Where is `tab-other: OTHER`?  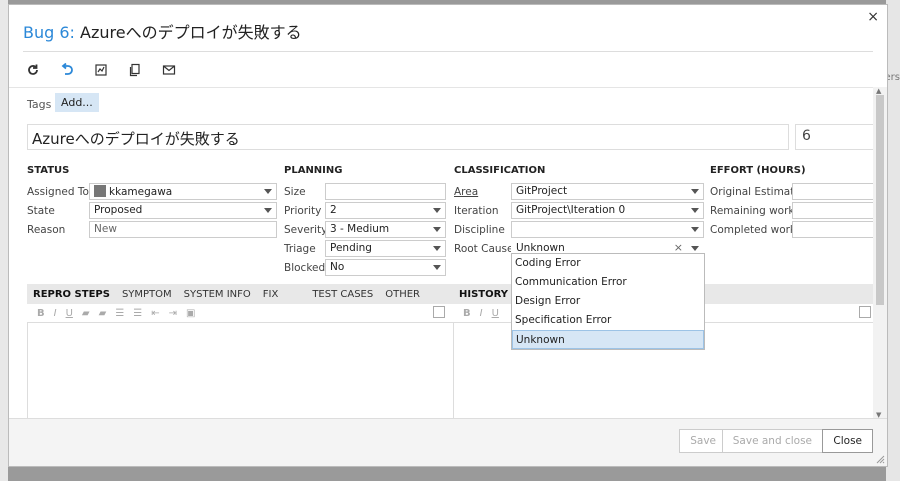 tab-other: OTHER is located at coordinates (402, 294).